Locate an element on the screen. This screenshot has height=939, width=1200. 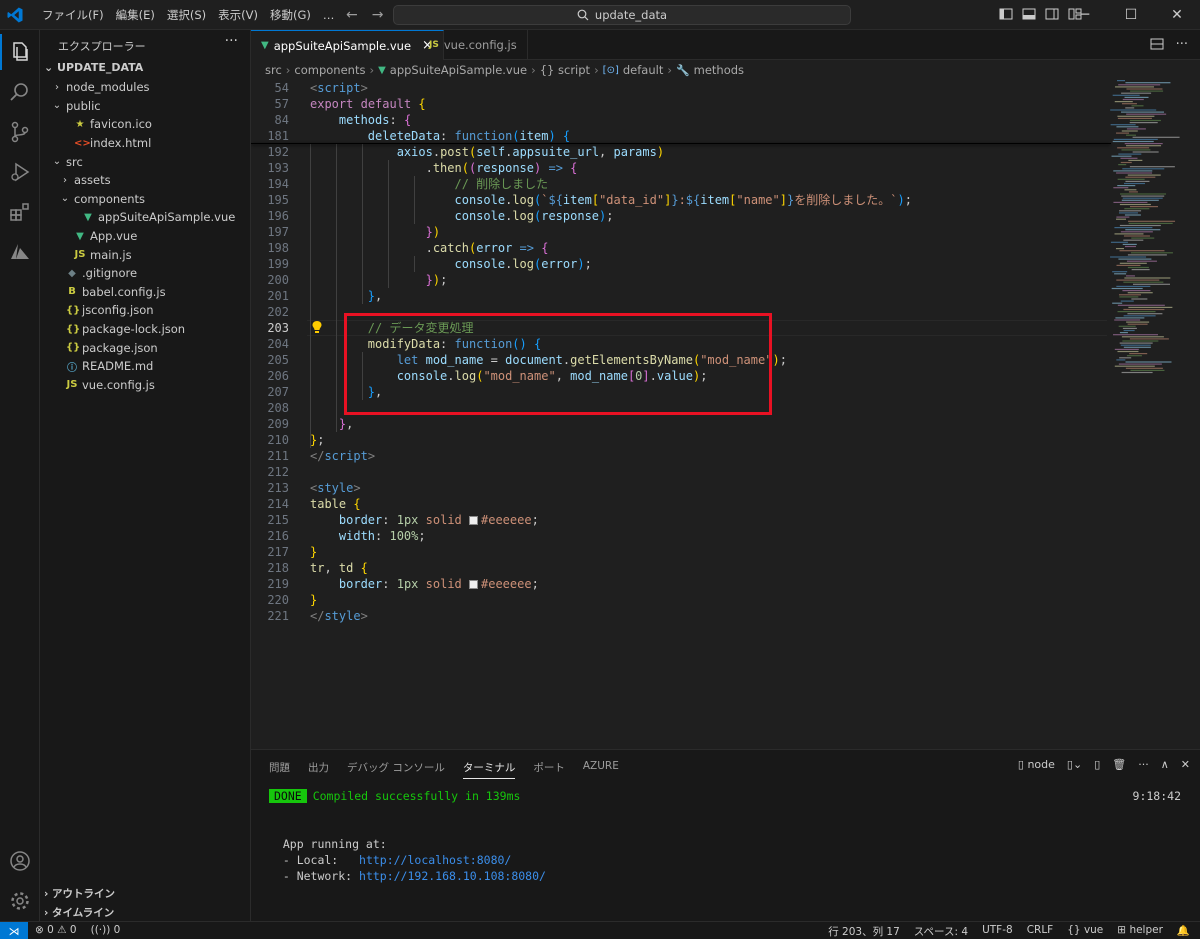
minimize-icon: ─ is located at coordinates (1085, 15).